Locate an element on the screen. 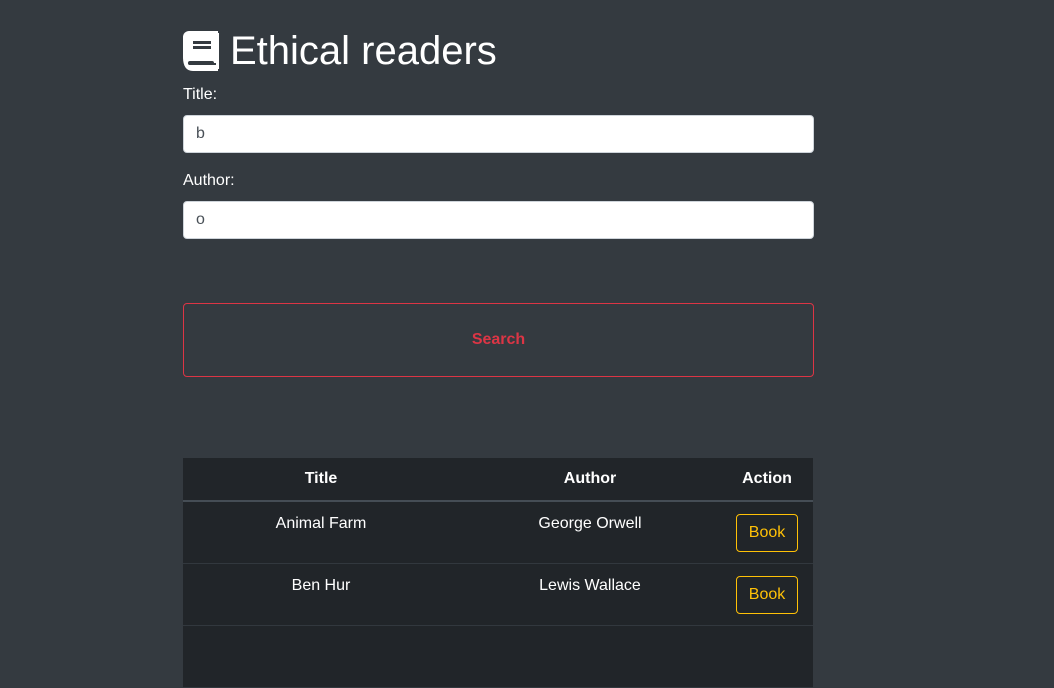  book-icon is located at coordinates (201, 51).